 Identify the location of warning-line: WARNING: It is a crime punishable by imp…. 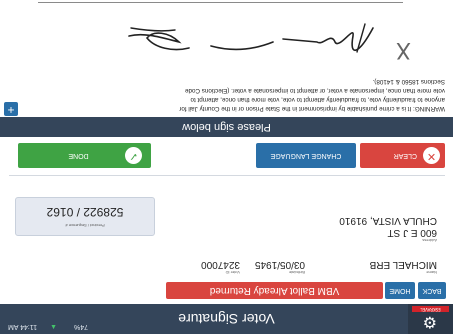
(312, 108).